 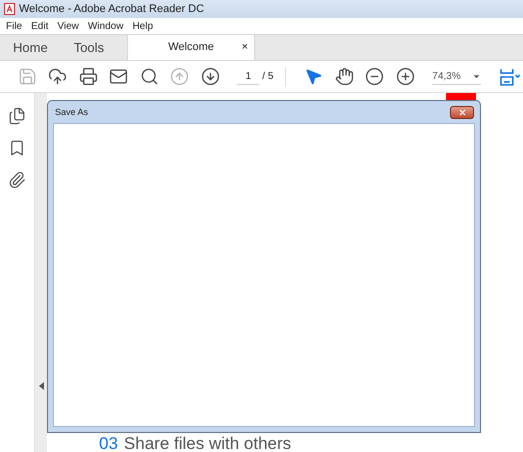 I want to click on section-number: 03, so click(x=108, y=443).